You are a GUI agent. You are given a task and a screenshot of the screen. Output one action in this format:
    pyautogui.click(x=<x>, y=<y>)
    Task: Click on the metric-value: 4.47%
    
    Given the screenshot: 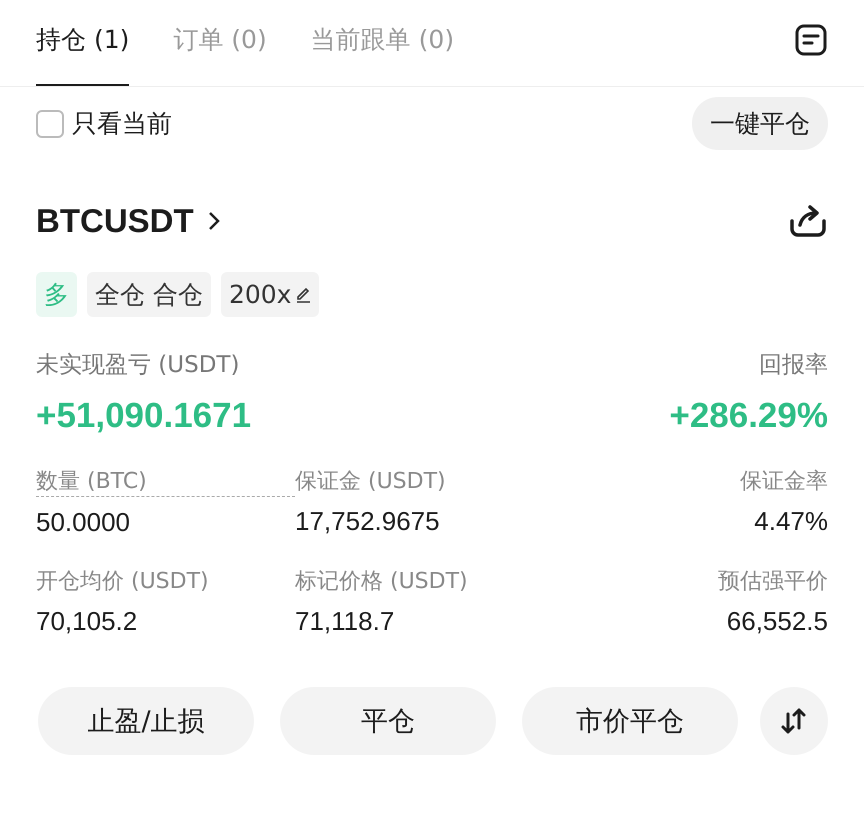 What is the action you would take?
    pyautogui.click(x=791, y=521)
    